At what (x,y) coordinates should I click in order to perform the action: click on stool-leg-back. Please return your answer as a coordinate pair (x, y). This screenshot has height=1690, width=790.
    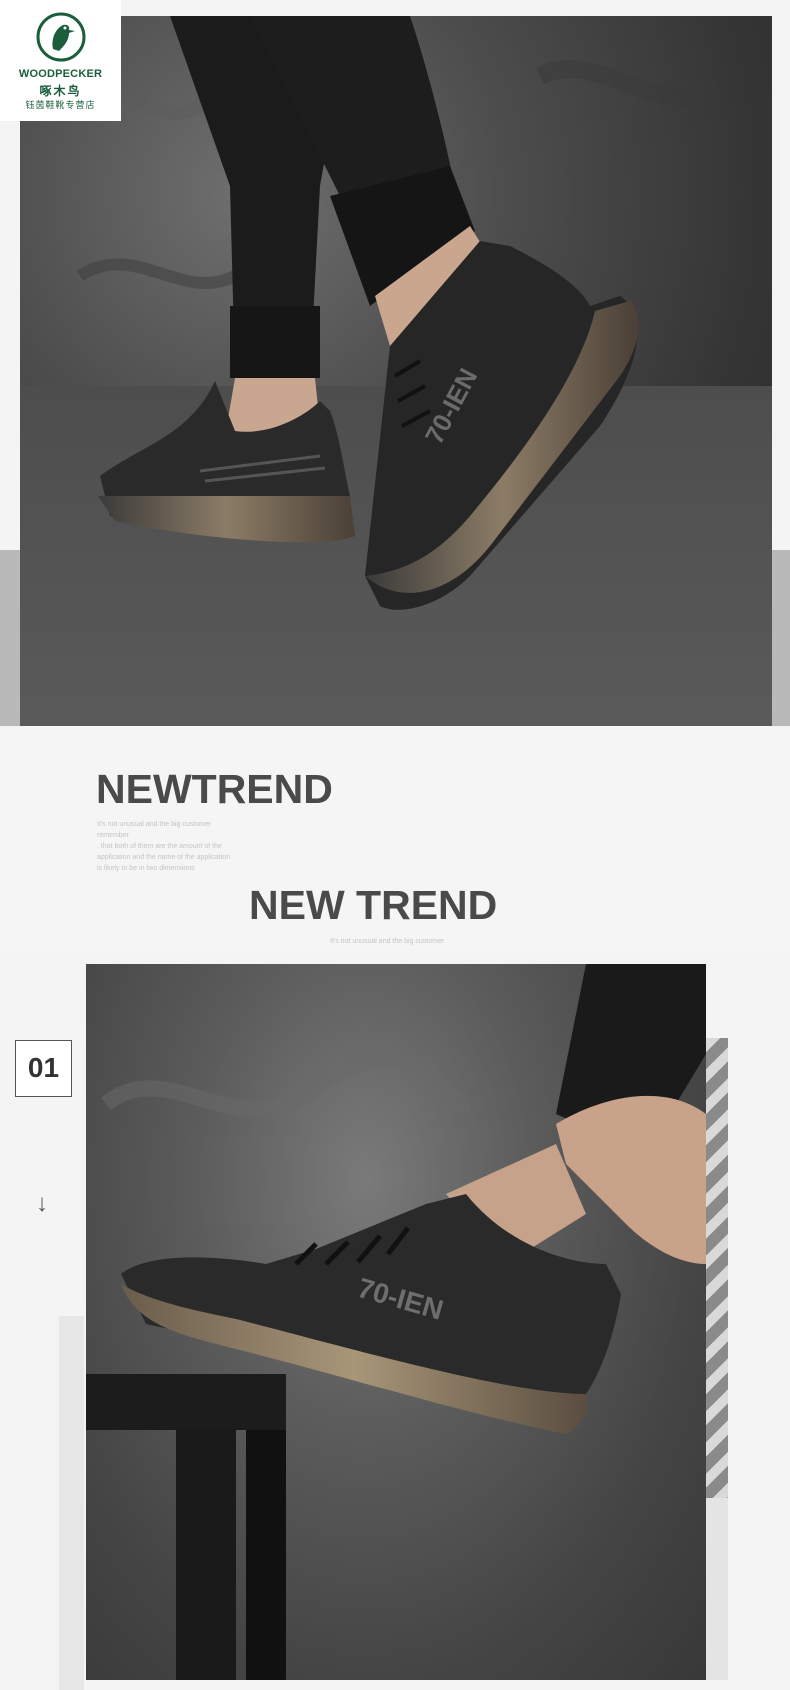
    Looking at the image, I should click on (266, 1555).